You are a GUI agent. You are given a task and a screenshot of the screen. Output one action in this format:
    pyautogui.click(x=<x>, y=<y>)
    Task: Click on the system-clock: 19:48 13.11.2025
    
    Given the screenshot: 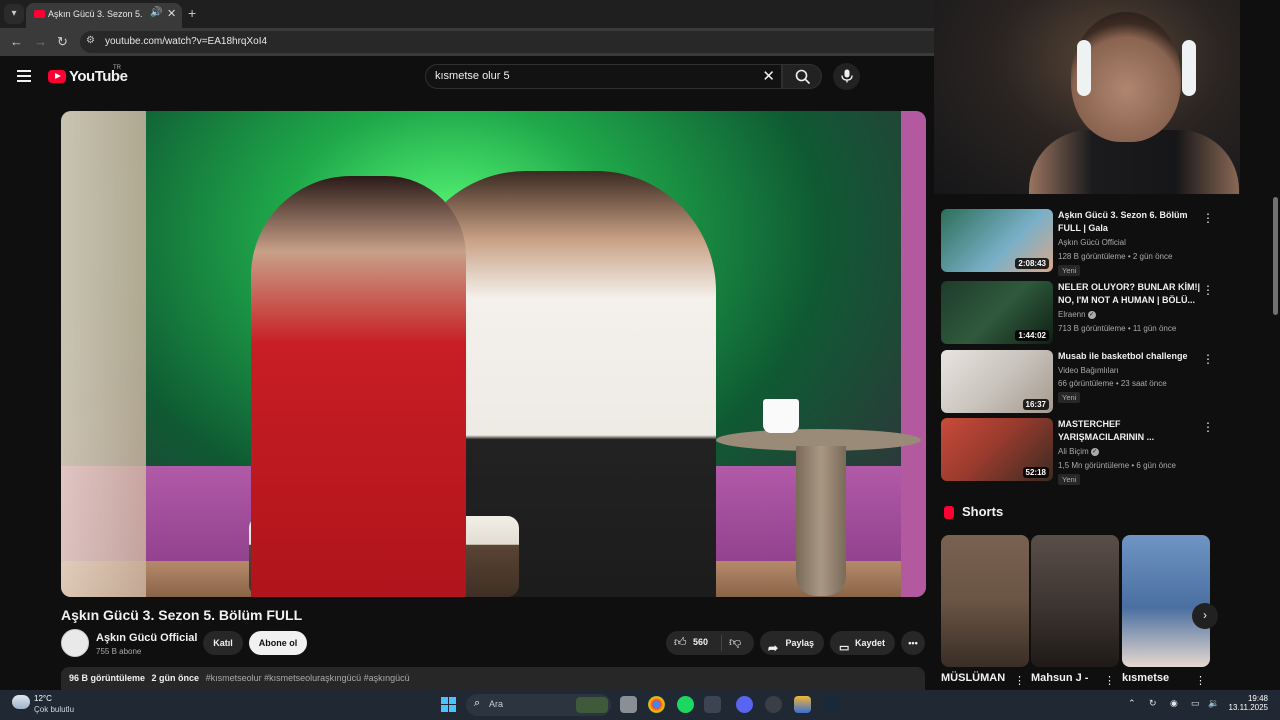 What is the action you would take?
    pyautogui.click(x=1248, y=703)
    